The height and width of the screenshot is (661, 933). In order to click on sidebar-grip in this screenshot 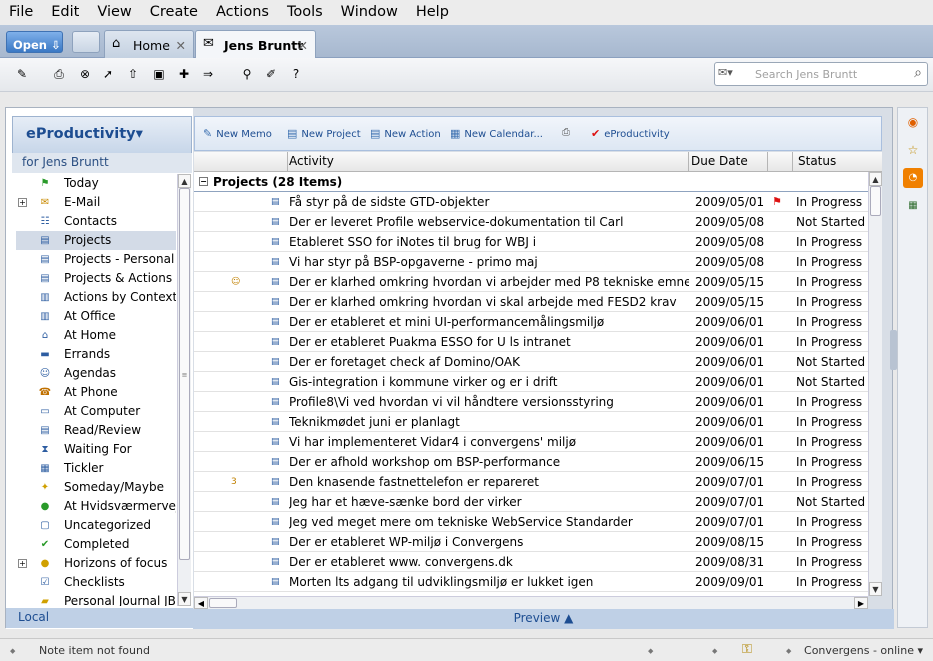, I will do `click(893, 350)`.